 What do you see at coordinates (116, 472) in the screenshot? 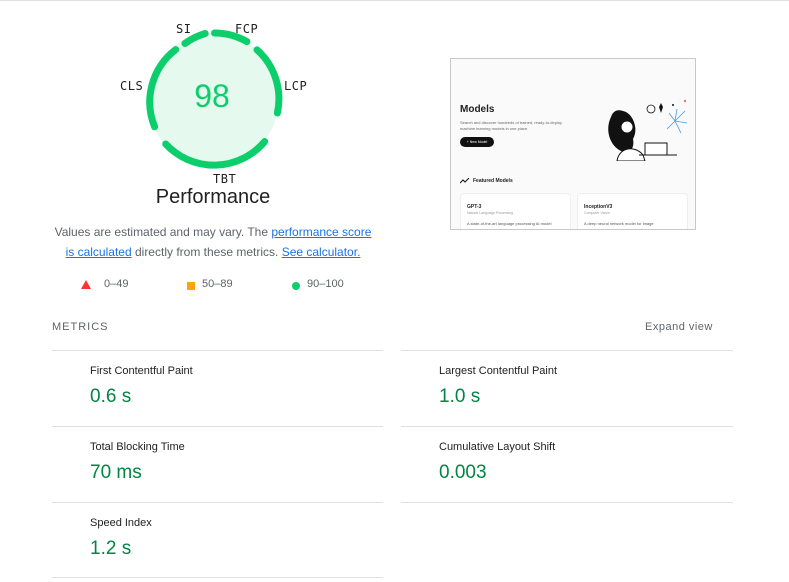
I see `metric-value-tbt: 70 ms` at bounding box center [116, 472].